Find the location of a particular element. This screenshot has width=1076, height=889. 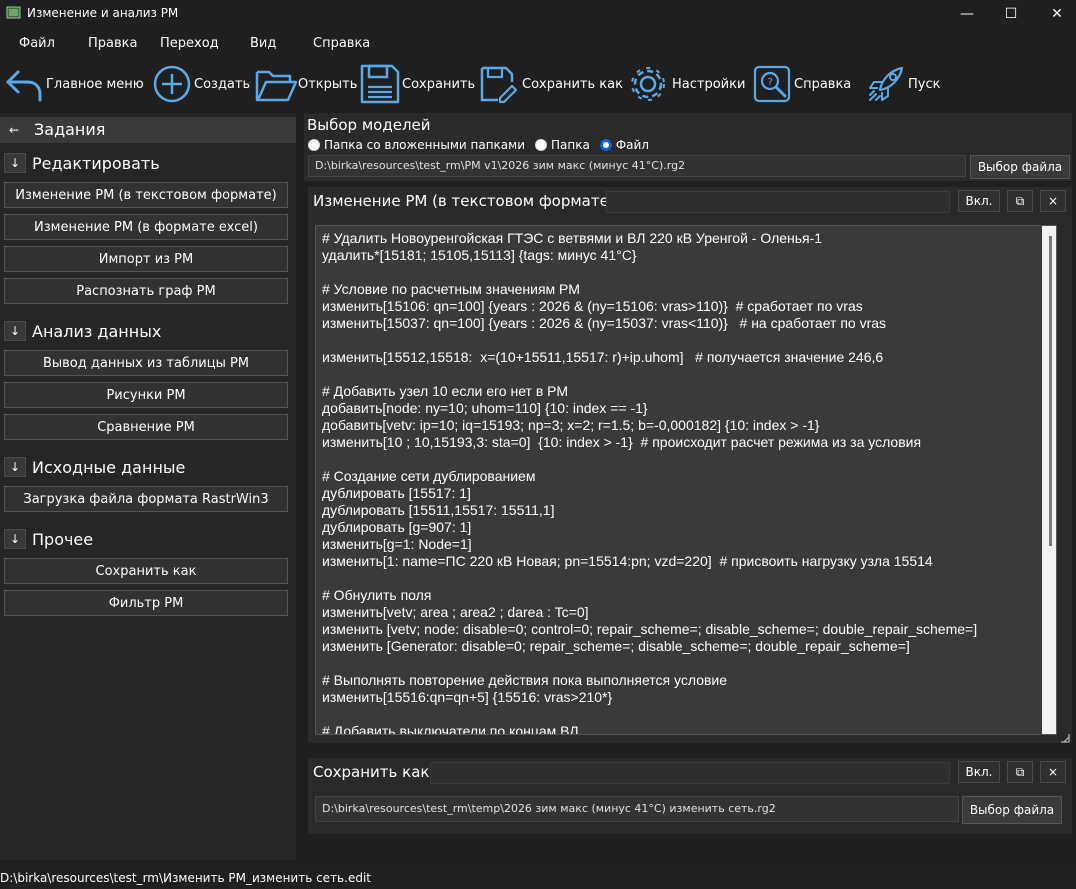

gear-icon is located at coordinates (648, 84).